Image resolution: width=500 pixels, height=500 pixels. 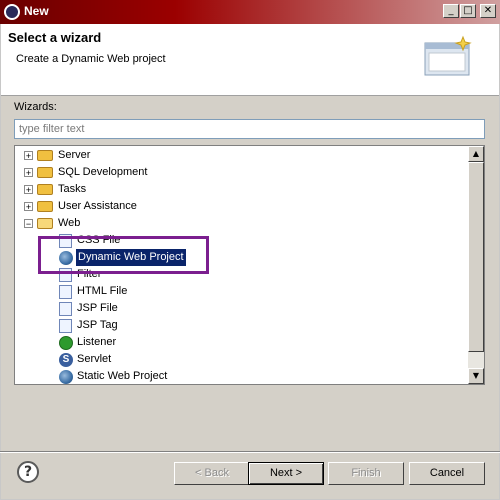 I want to click on tree-item-label: User Assistance, so click(x=97, y=206).